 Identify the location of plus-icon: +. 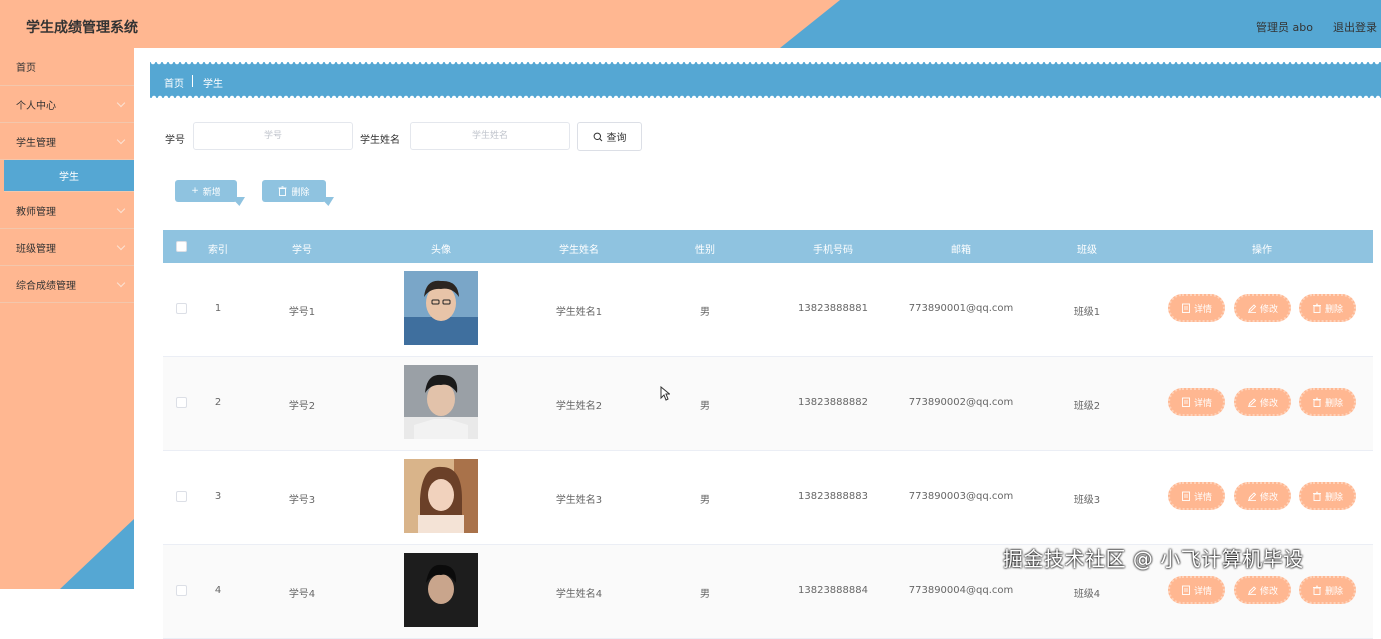
(195, 191).